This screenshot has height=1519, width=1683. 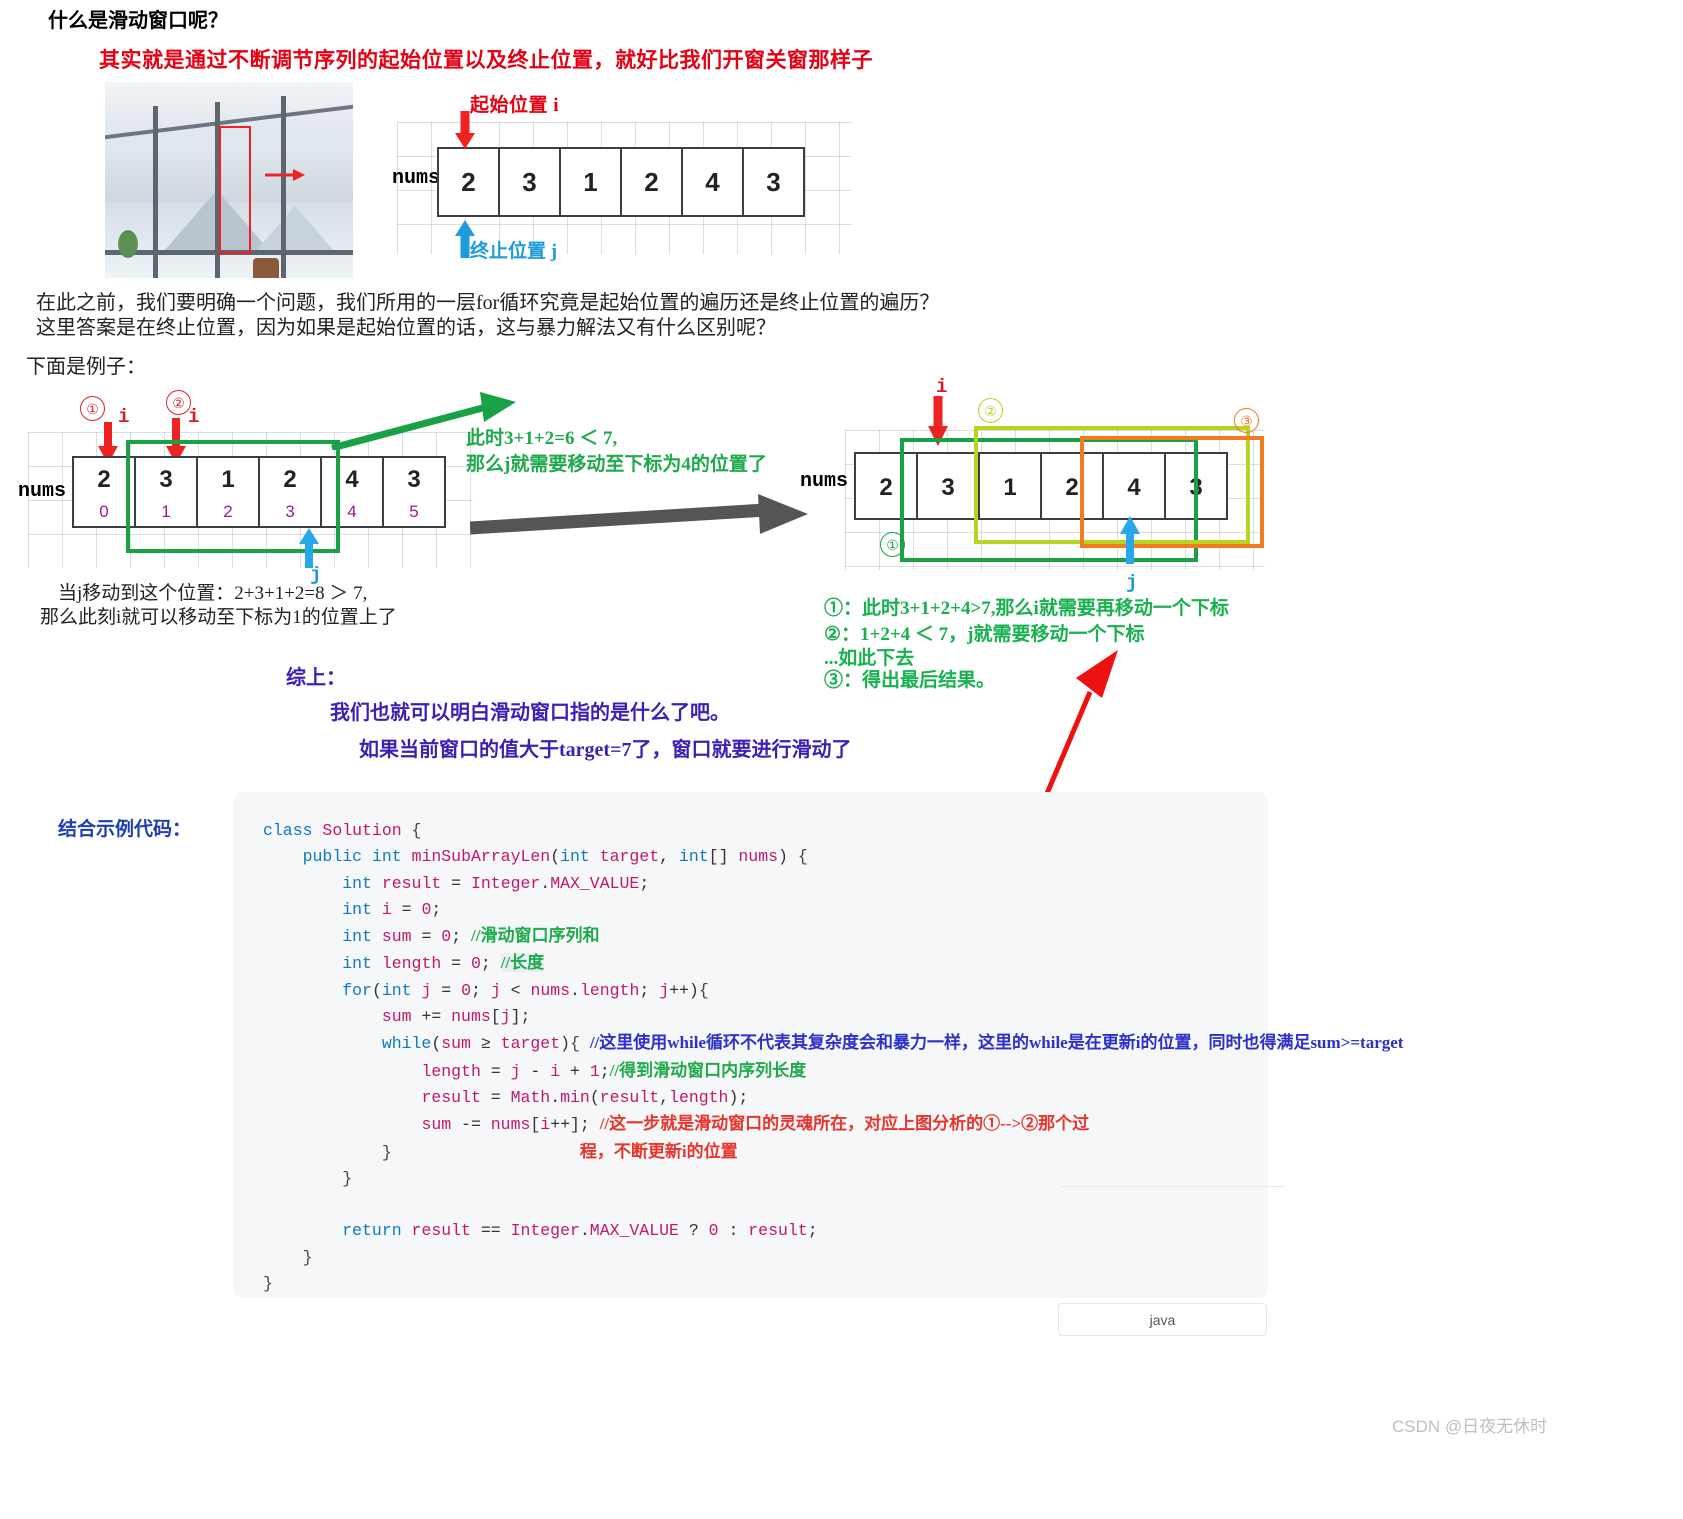 What do you see at coordinates (824, 481) in the screenshot?
I see `right-array-label: nums` at bounding box center [824, 481].